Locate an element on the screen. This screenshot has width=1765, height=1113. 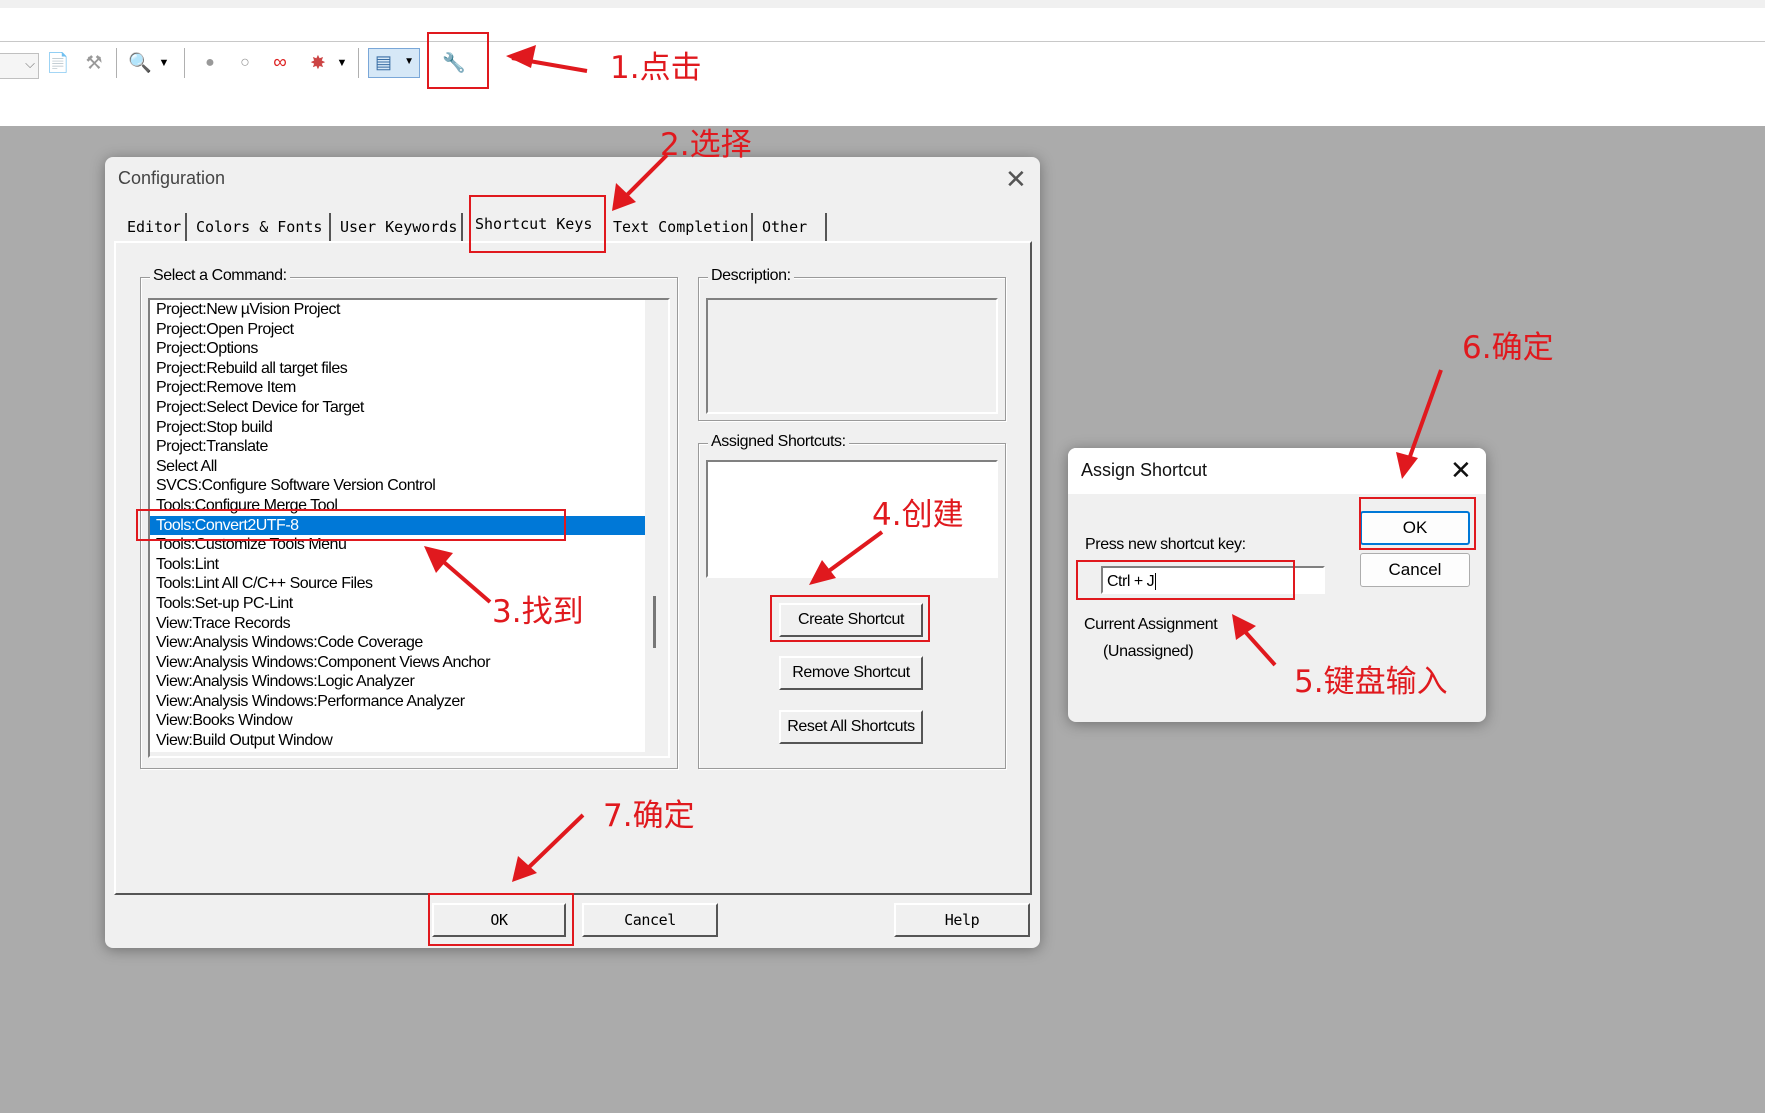
arrowhead-step3 is located at coordinates (438, 559).